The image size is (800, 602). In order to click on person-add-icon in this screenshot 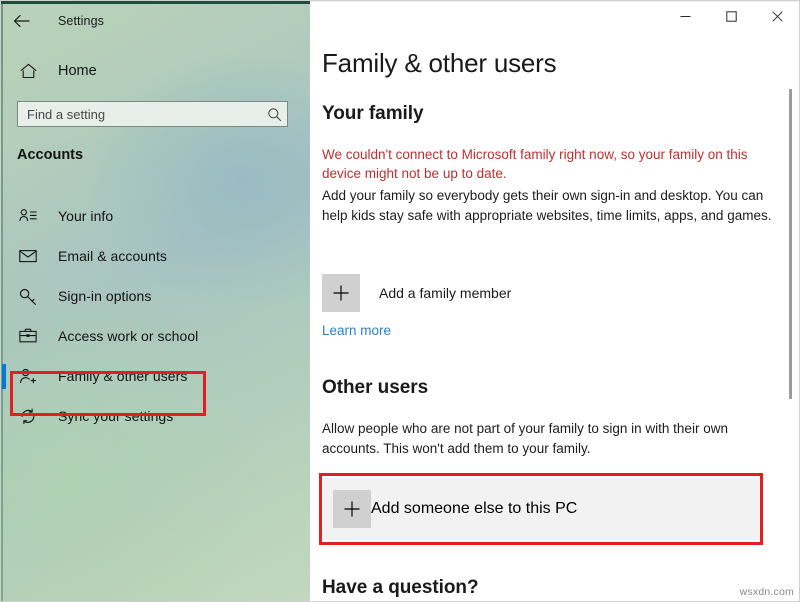, I will do `click(28, 376)`.